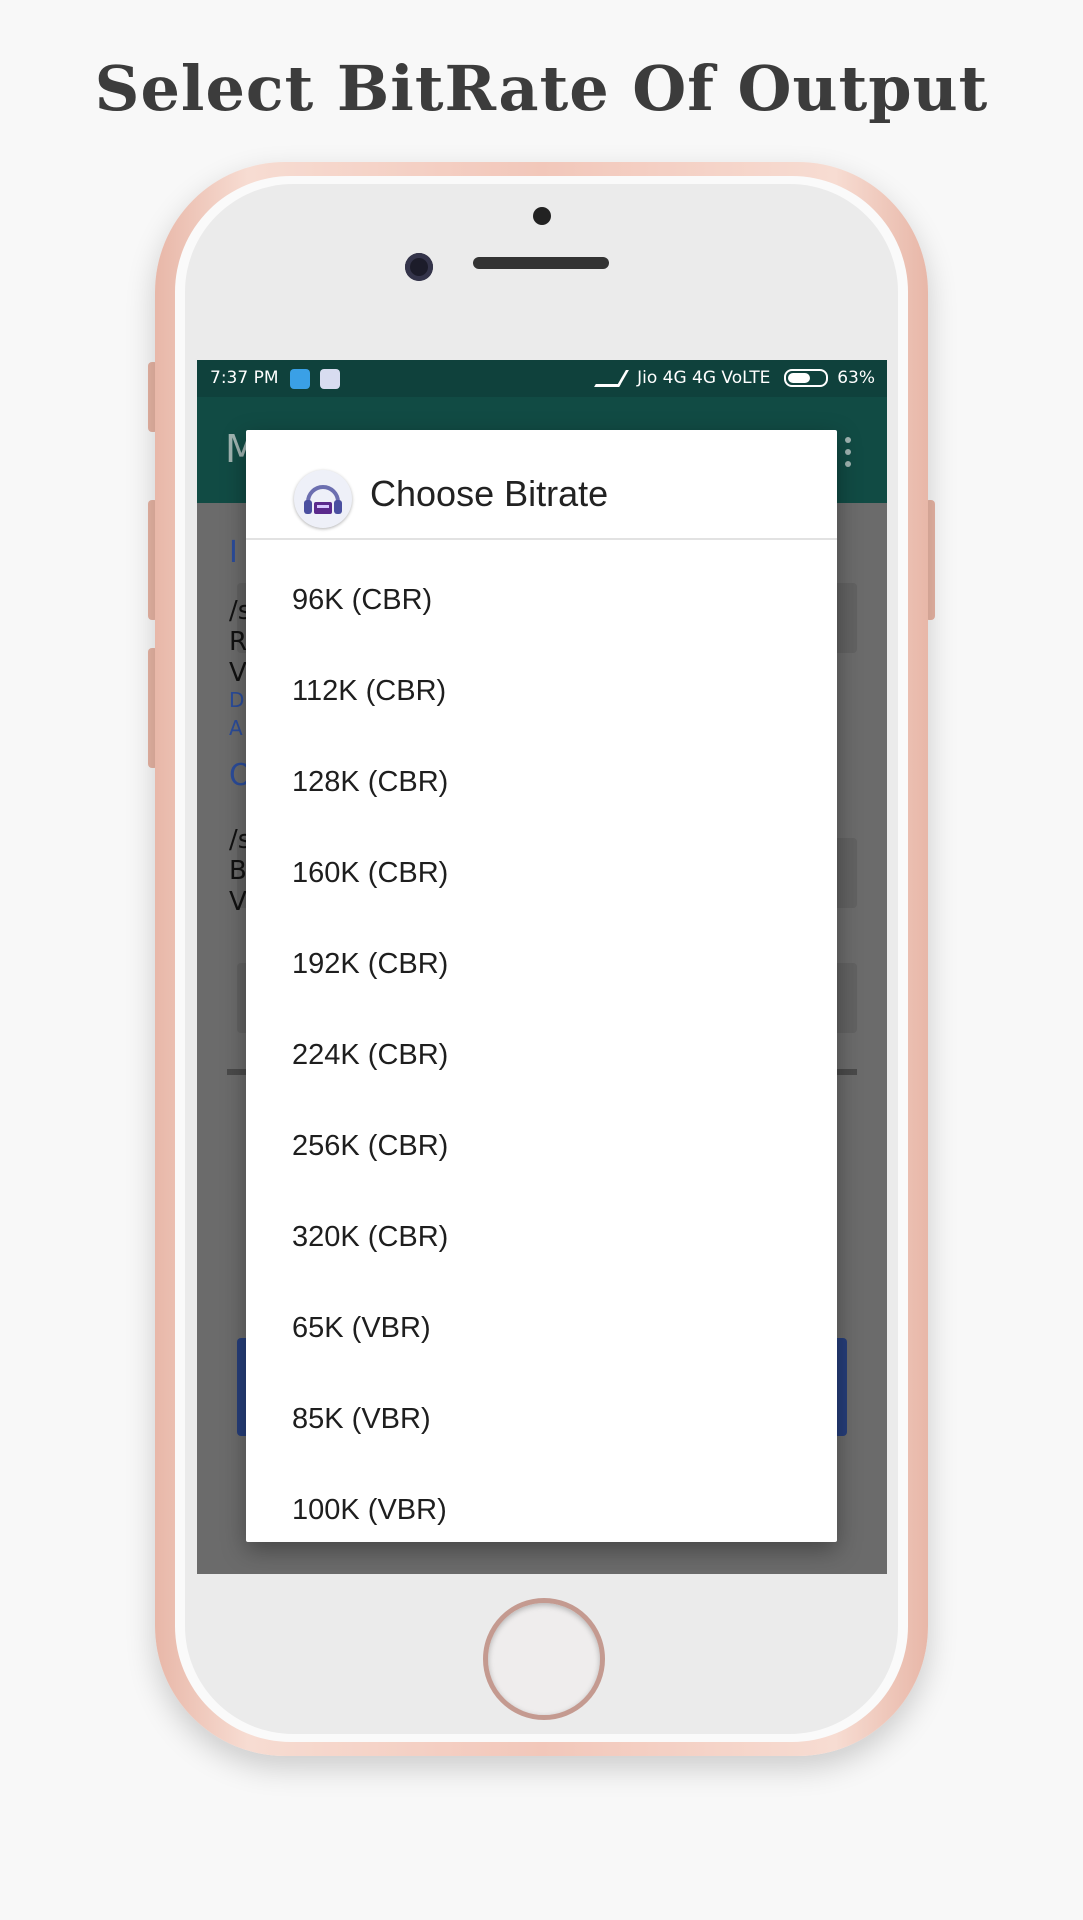 This screenshot has height=1920, width=1083. What do you see at coordinates (300, 379) in the screenshot?
I see `shield-notification-icon` at bounding box center [300, 379].